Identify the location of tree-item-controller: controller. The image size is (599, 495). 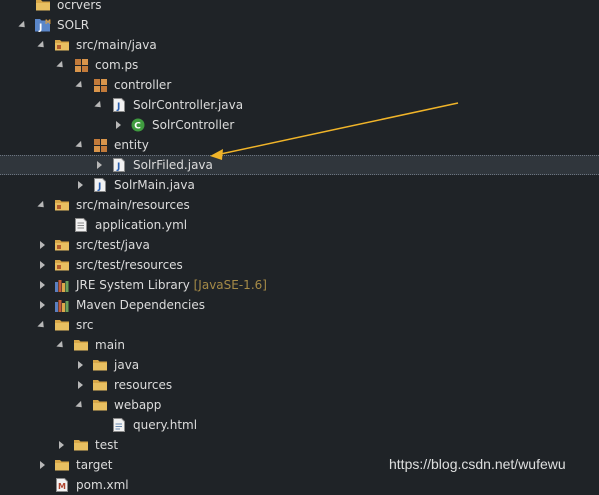
(299, 85).